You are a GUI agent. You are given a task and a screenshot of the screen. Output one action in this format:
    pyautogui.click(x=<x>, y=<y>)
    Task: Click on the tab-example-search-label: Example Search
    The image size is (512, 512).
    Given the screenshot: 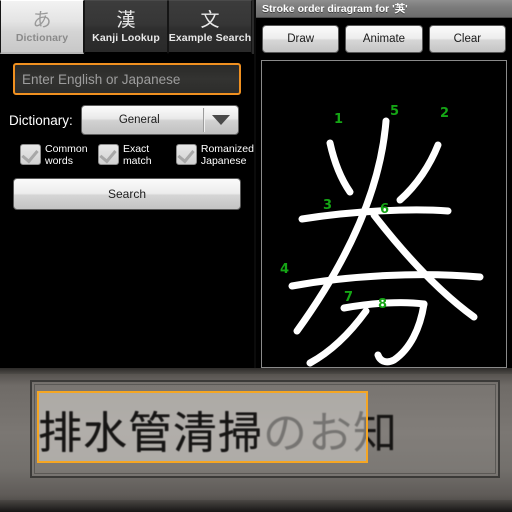 What is the action you would take?
    pyautogui.click(x=210, y=37)
    